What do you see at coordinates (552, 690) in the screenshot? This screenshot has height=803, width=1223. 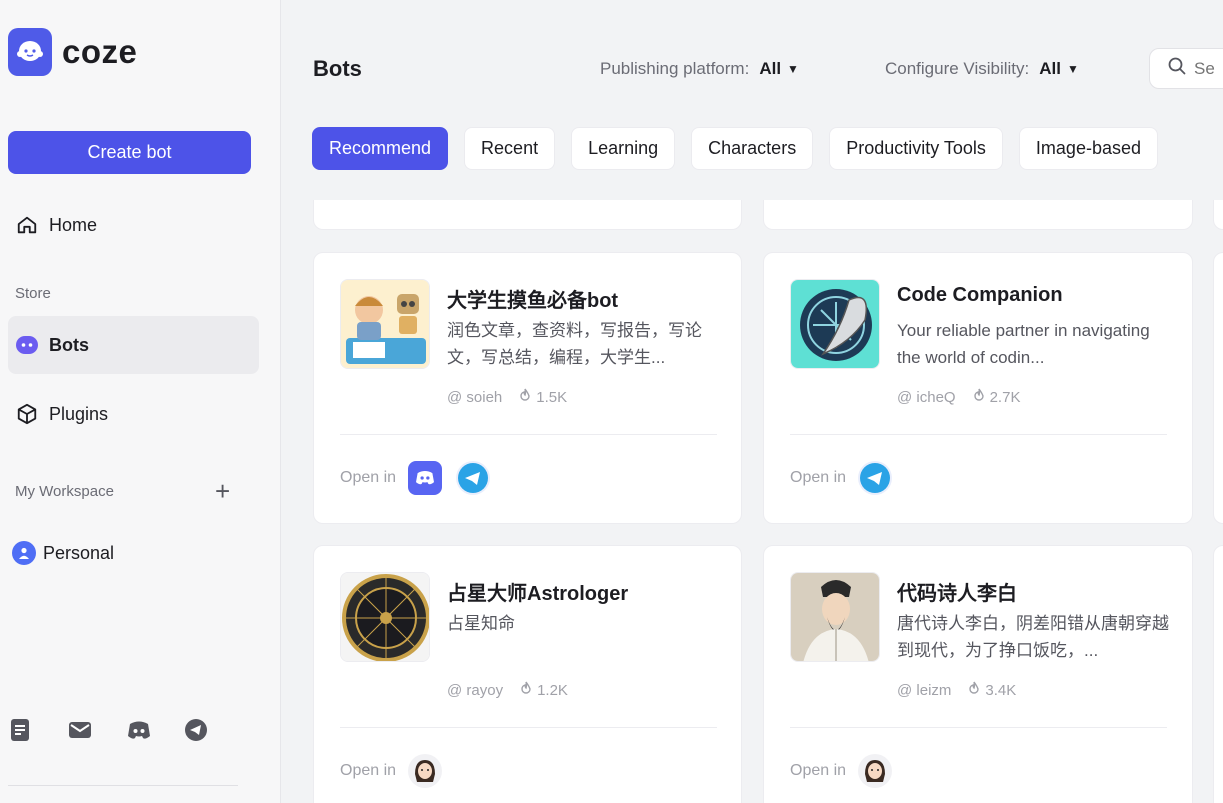 I see `bot-usage-count: 1.2K` at bounding box center [552, 690].